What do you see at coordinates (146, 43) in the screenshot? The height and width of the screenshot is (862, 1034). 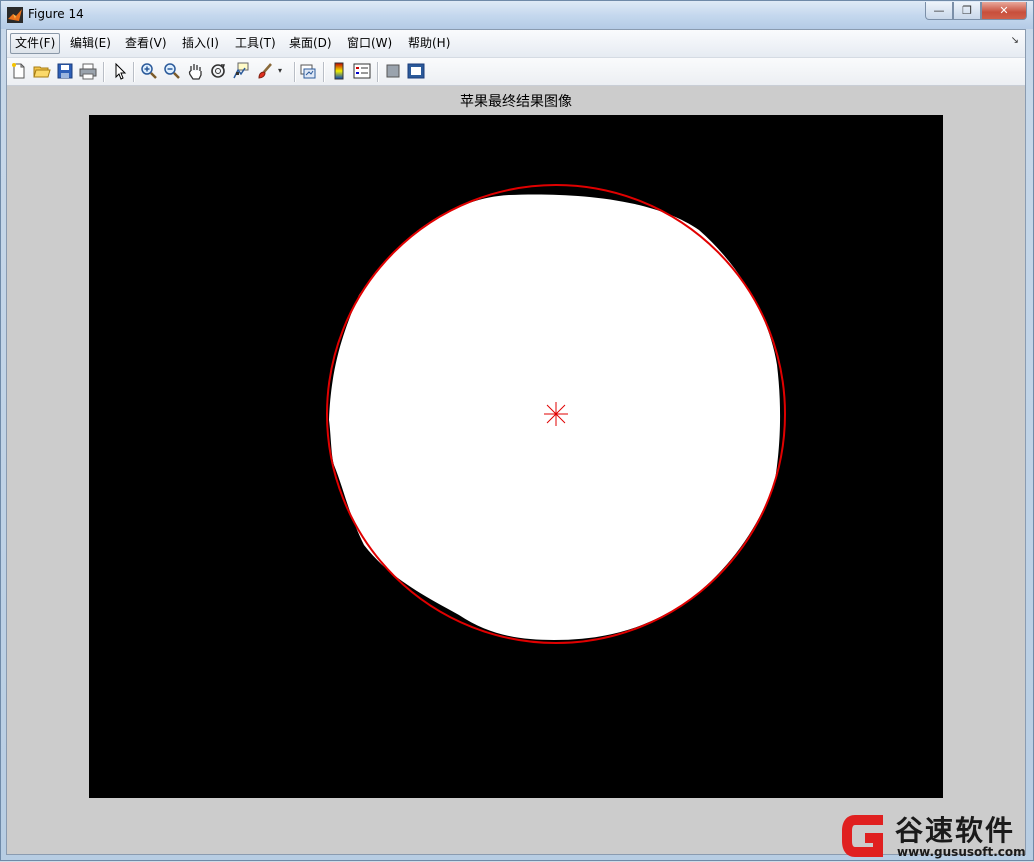 I see `menu-view: 查看(V)` at bounding box center [146, 43].